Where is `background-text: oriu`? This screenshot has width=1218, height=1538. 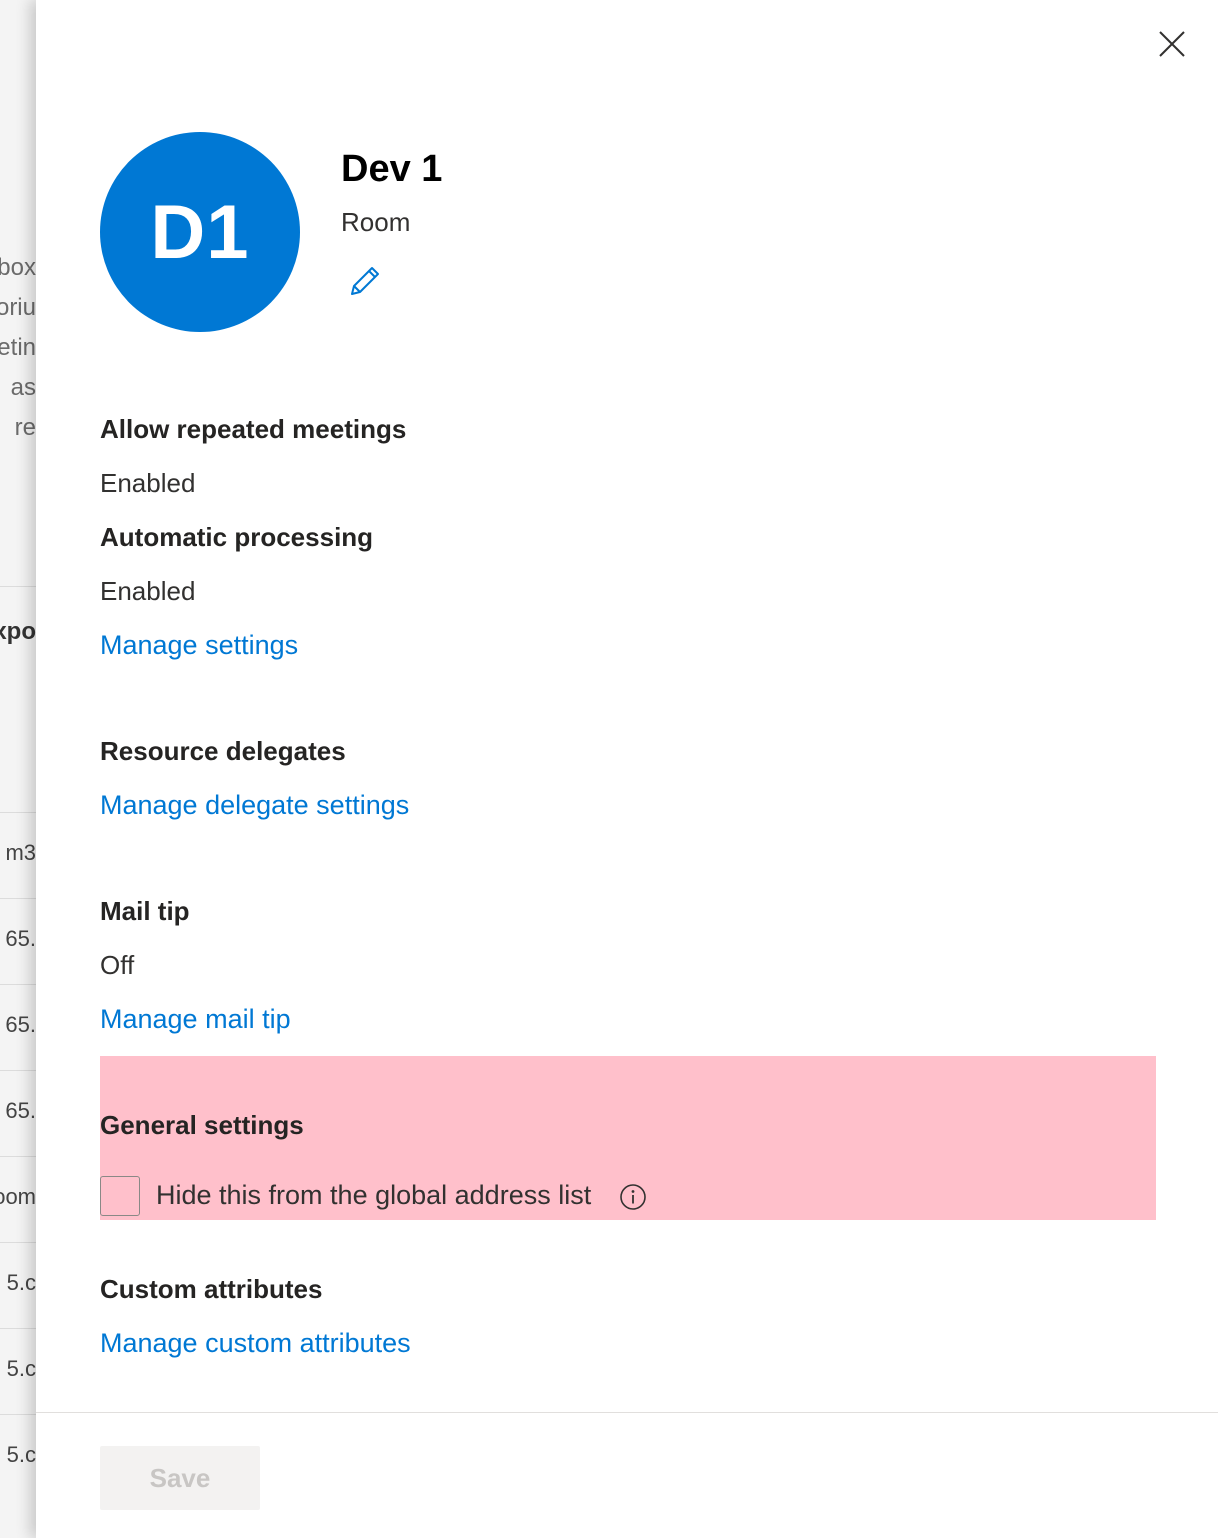
background-text: oriu is located at coordinates (18, 307).